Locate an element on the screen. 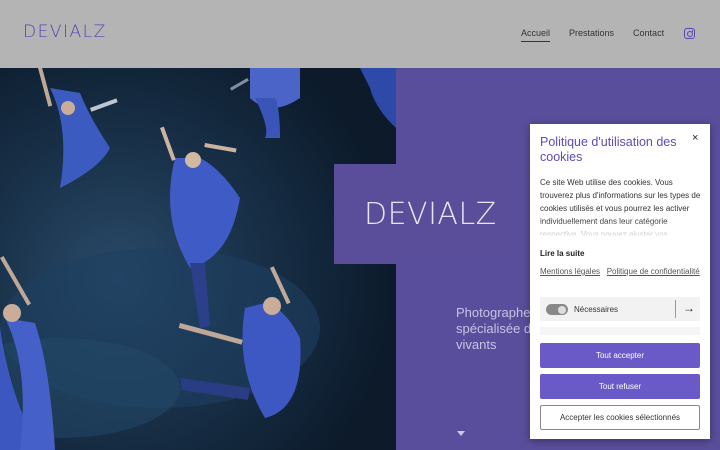 The width and height of the screenshot is (720, 450). privacy-policy-link: Politique de confidentialité is located at coordinates (653, 271).